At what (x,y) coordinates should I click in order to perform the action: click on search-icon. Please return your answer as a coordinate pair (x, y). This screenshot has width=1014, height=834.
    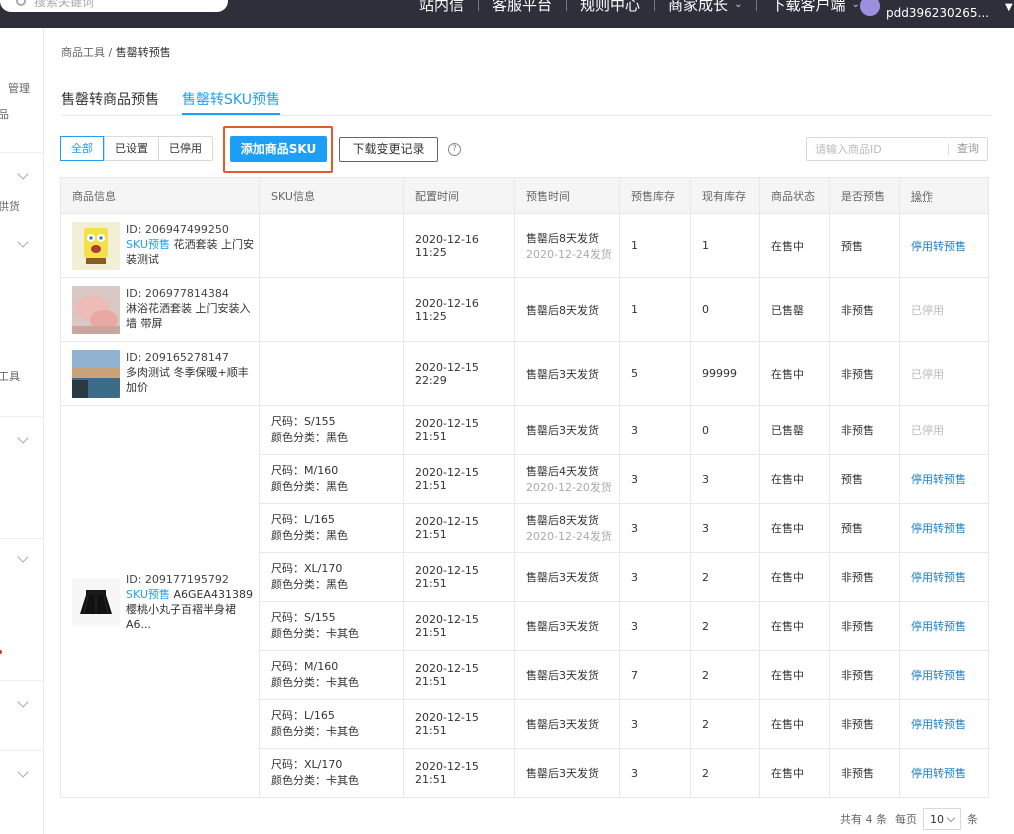
    Looking at the image, I should click on (21, 3).